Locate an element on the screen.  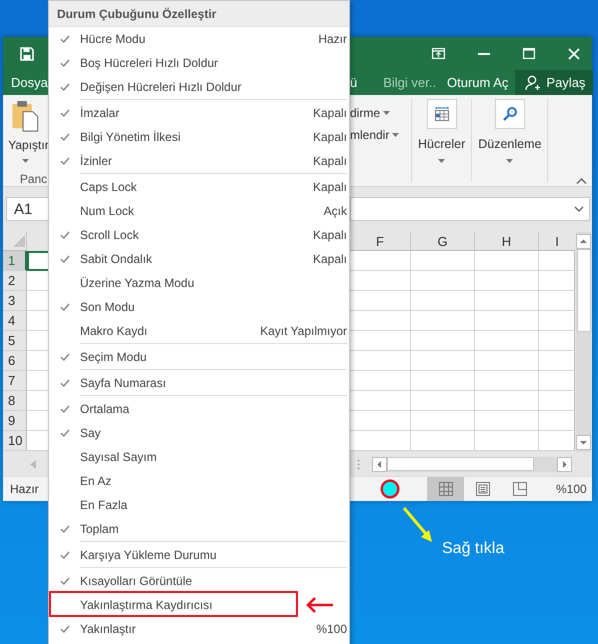
menu-item: Sayfa Numarası is located at coordinates (199, 383).